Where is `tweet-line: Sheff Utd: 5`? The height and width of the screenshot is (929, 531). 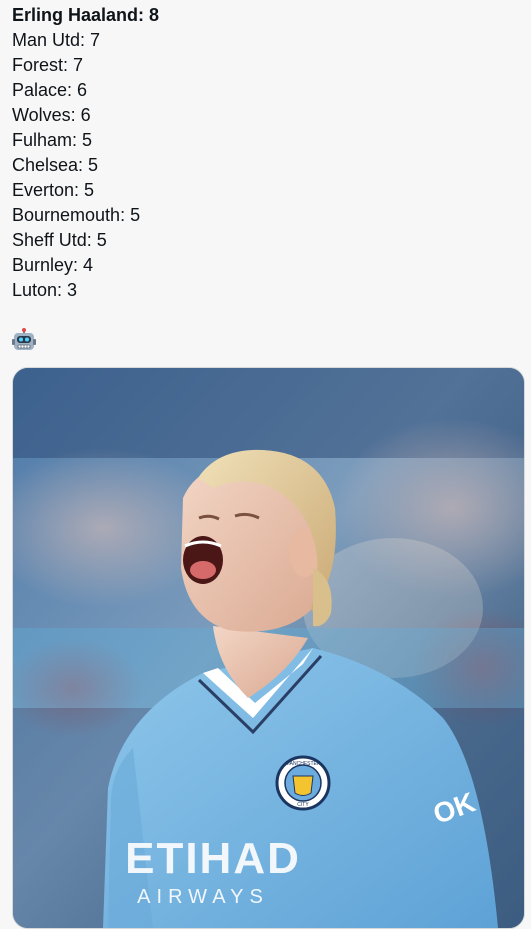 tweet-line: Sheff Utd: 5 is located at coordinates (59, 240).